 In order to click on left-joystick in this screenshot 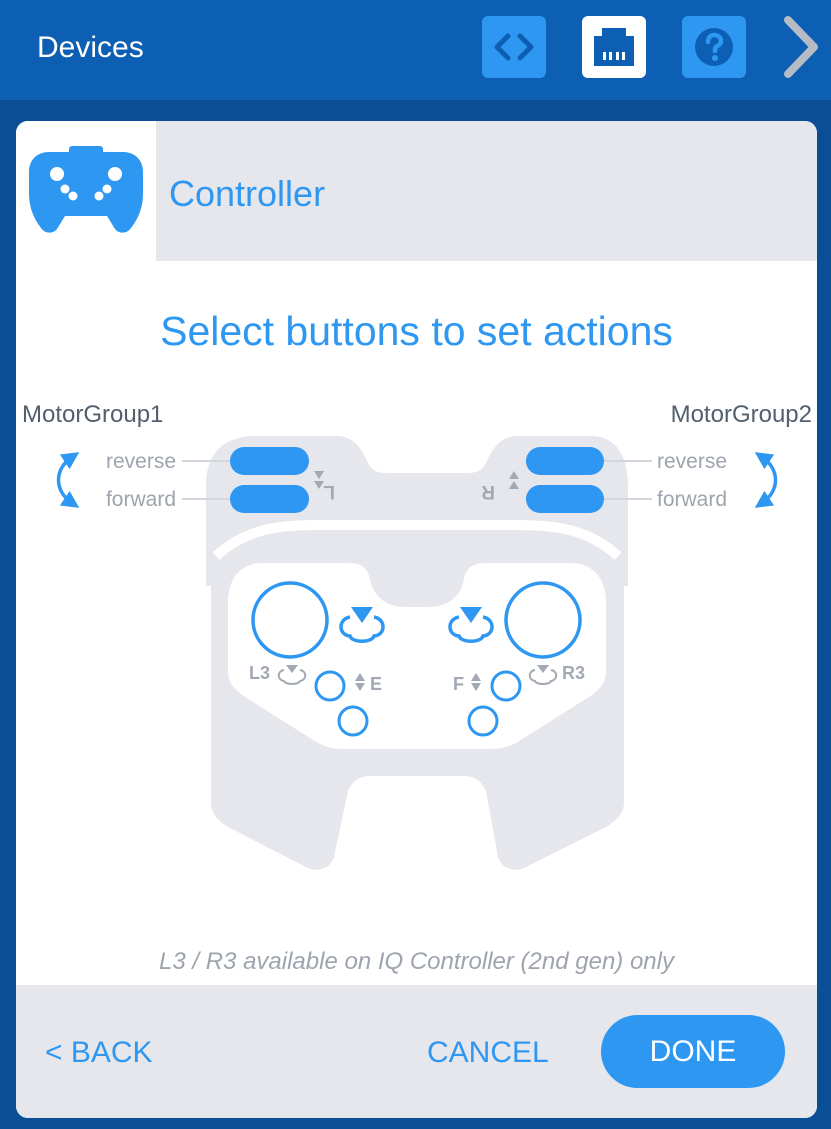, I will do `click(290, 620)`.